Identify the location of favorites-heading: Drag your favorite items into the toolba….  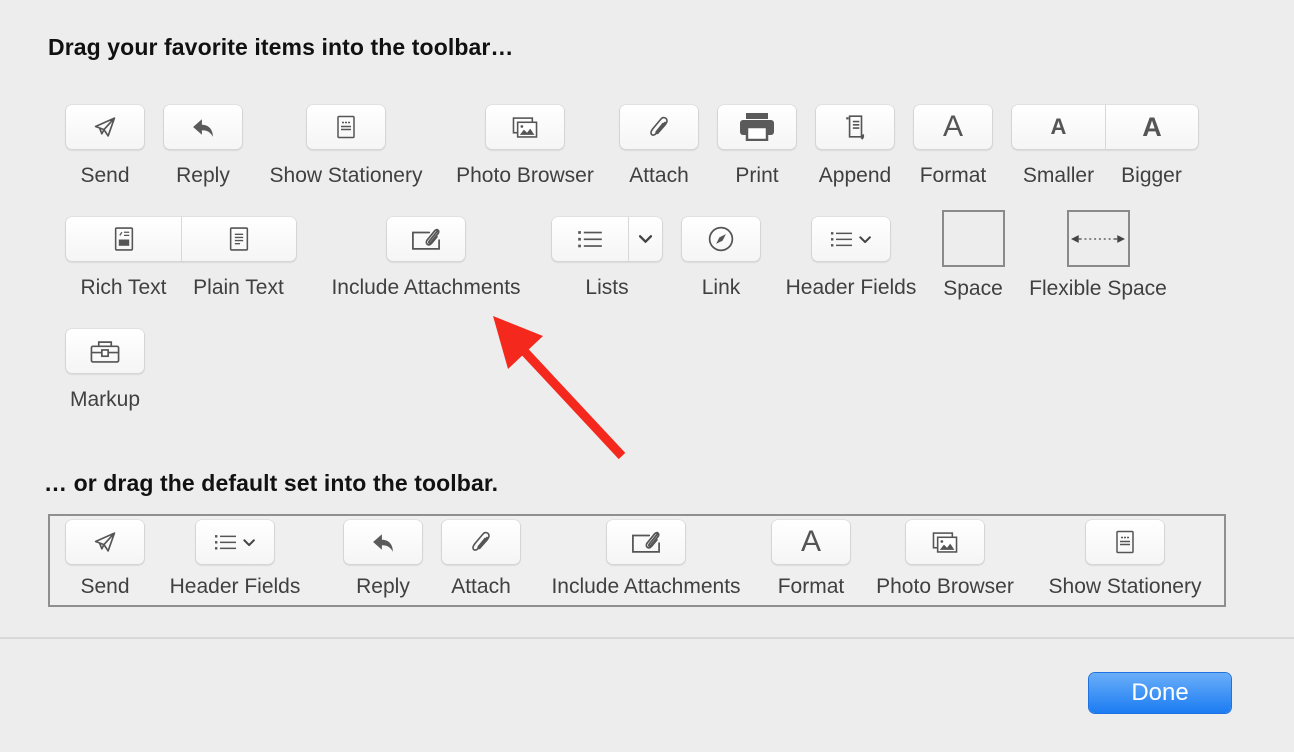
(281, 47).